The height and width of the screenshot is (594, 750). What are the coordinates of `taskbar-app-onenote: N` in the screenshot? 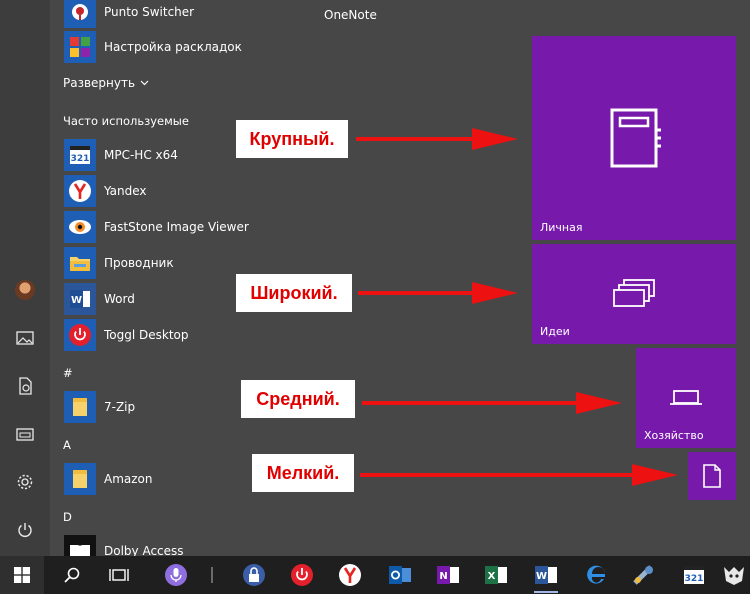 It's located at (448, 575).